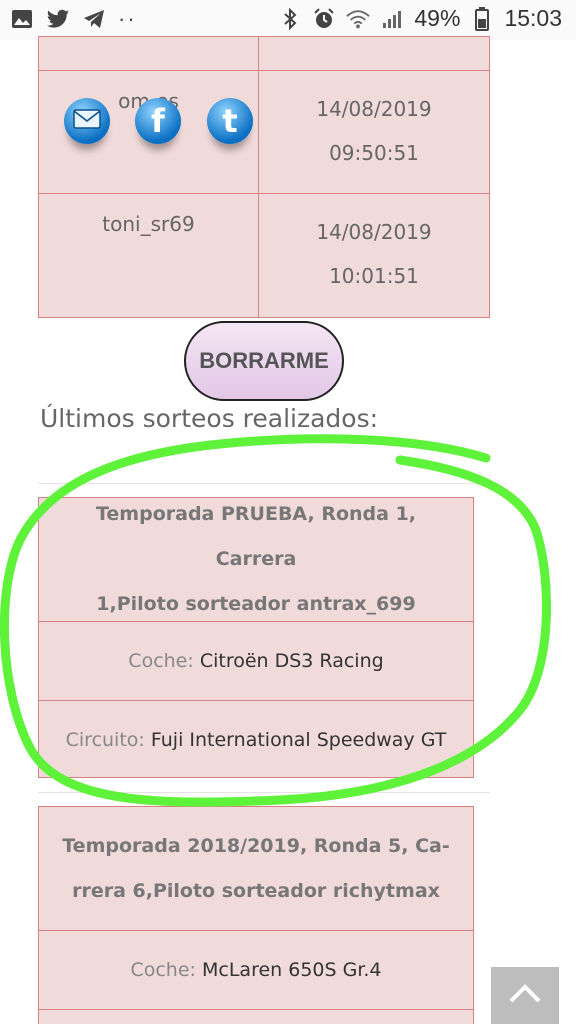  What do you see at coordinates (94, 19) in the screenshot?
I see `telegram-notification-icon` at bounding box center [94, 19].